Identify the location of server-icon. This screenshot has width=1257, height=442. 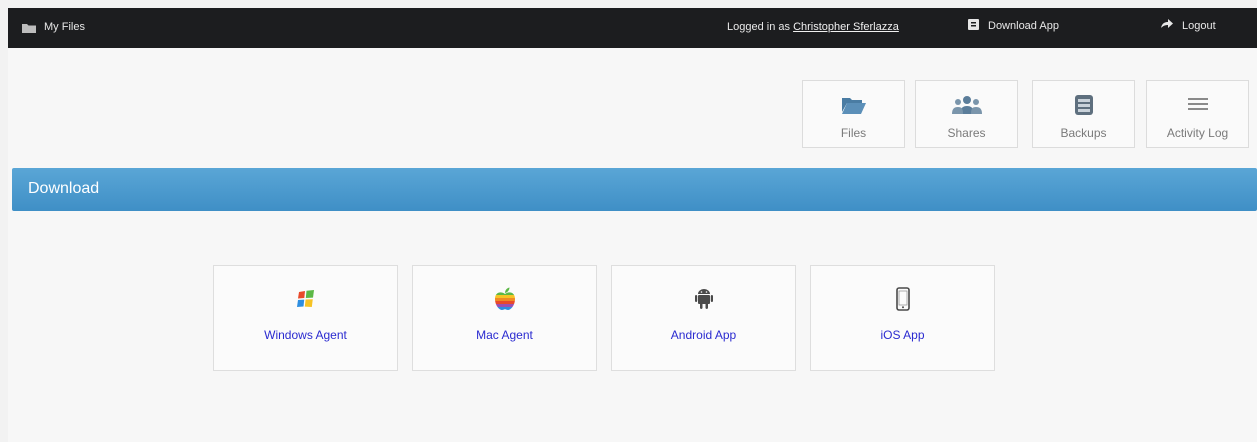
(1084, 105).